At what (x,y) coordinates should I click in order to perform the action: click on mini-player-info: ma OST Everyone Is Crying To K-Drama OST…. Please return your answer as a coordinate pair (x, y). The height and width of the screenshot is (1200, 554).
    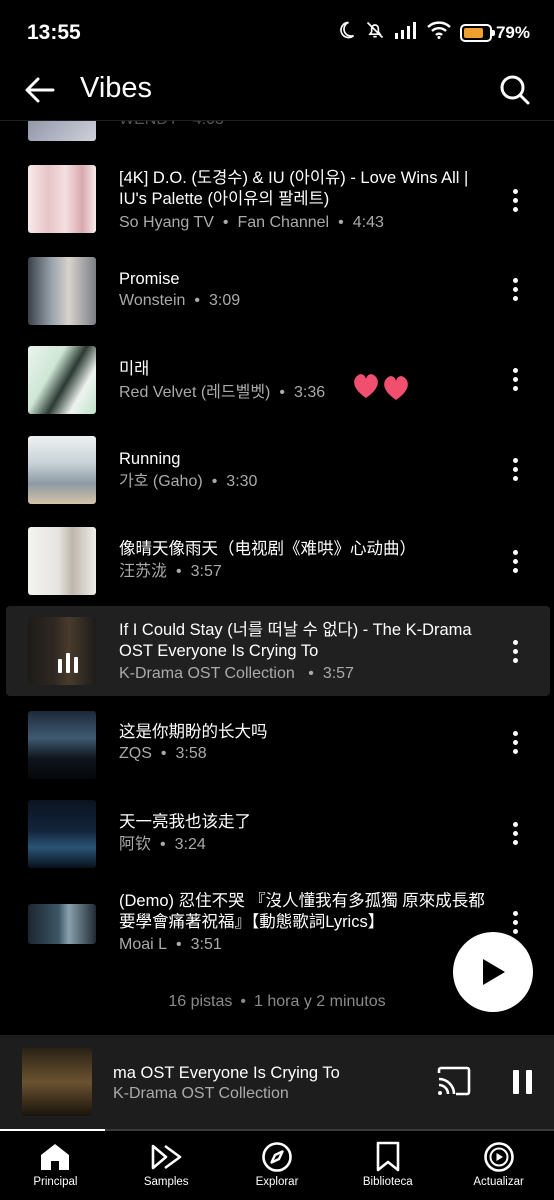
    Looking at the image, I should click on (270, 1082).